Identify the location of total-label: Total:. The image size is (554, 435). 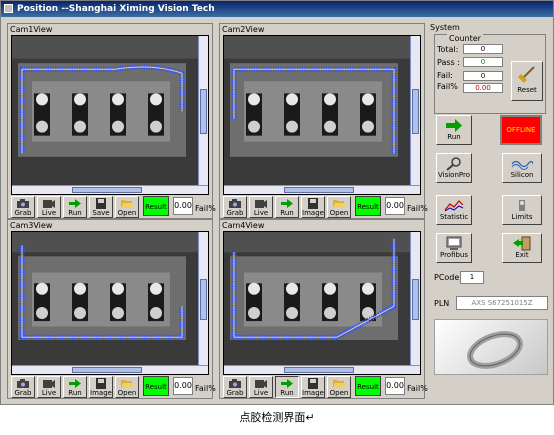
(448, 49).